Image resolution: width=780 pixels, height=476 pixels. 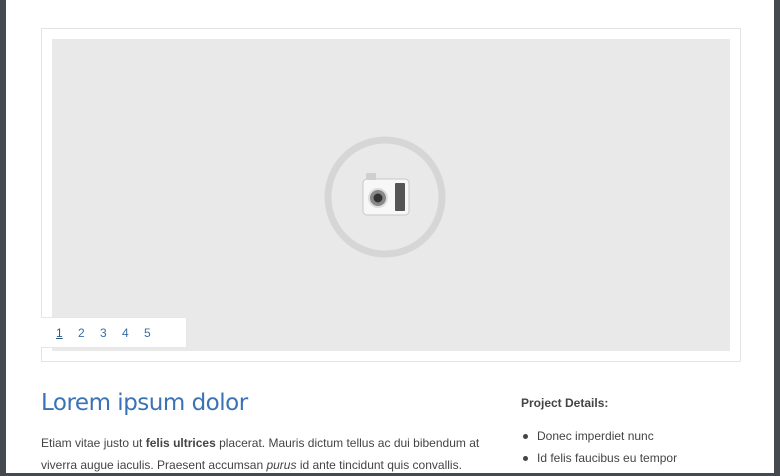 What do you see at coordinates (281, 465) in the screenshot?
I see `paragraph-italic-text: purus` at bounding box center [281, 465].